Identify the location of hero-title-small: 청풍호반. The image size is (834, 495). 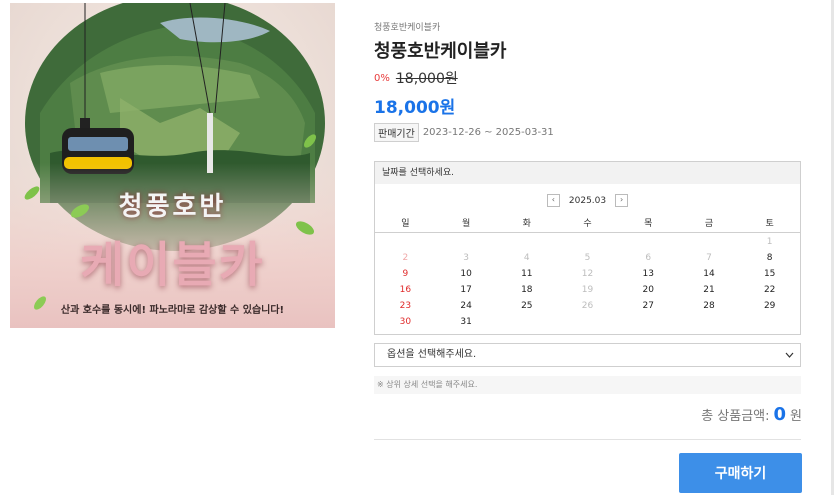
(172, 207).